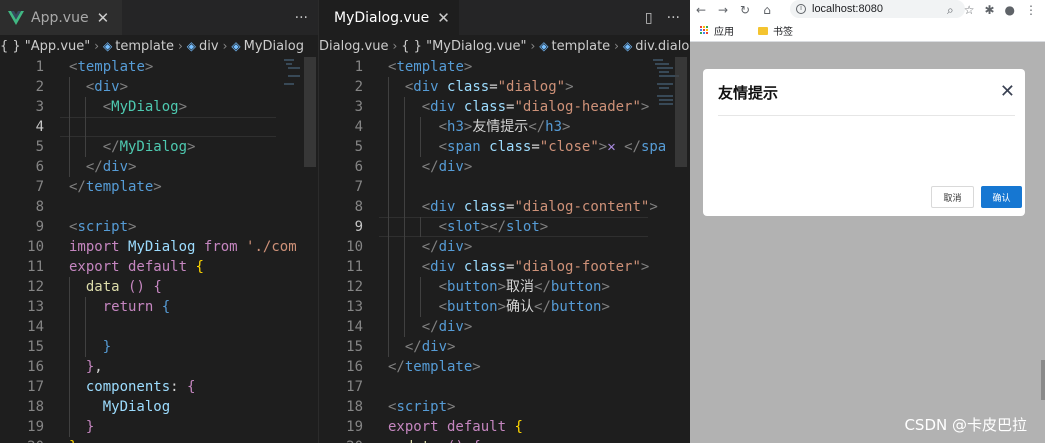 The height and width of the screenshot is (443, 1045). I want to click on browser-toolbar: ← → ↻ ⌂ i localhost:8080 ⌕ ☆ ✱ ● ⋮, so click(867, 10).